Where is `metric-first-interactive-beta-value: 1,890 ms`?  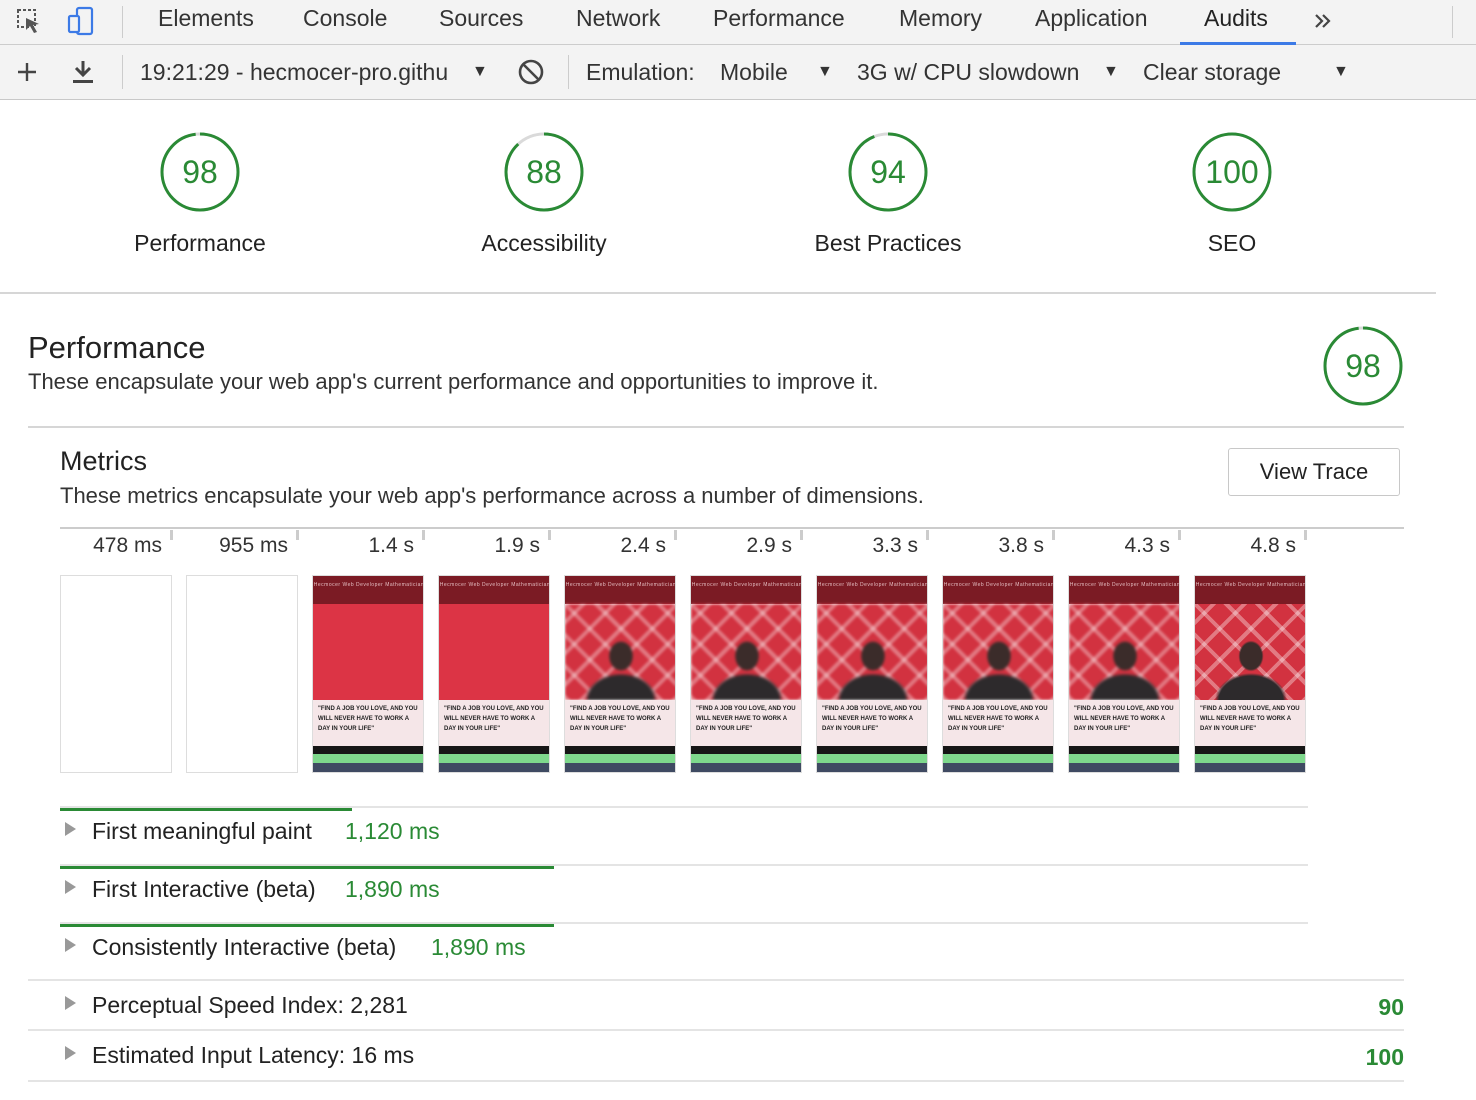
metric-first-interactive-beta-value: 1,890 ms is located at coordinates (392, 889).